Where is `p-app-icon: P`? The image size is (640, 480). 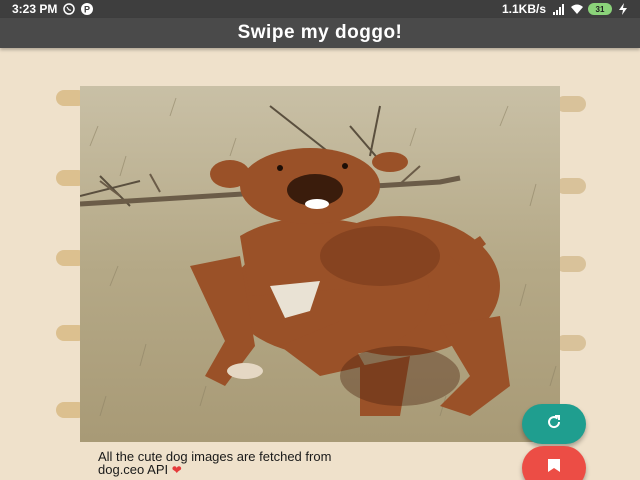
p-app-icon: P is located at coordinates (87, 9).